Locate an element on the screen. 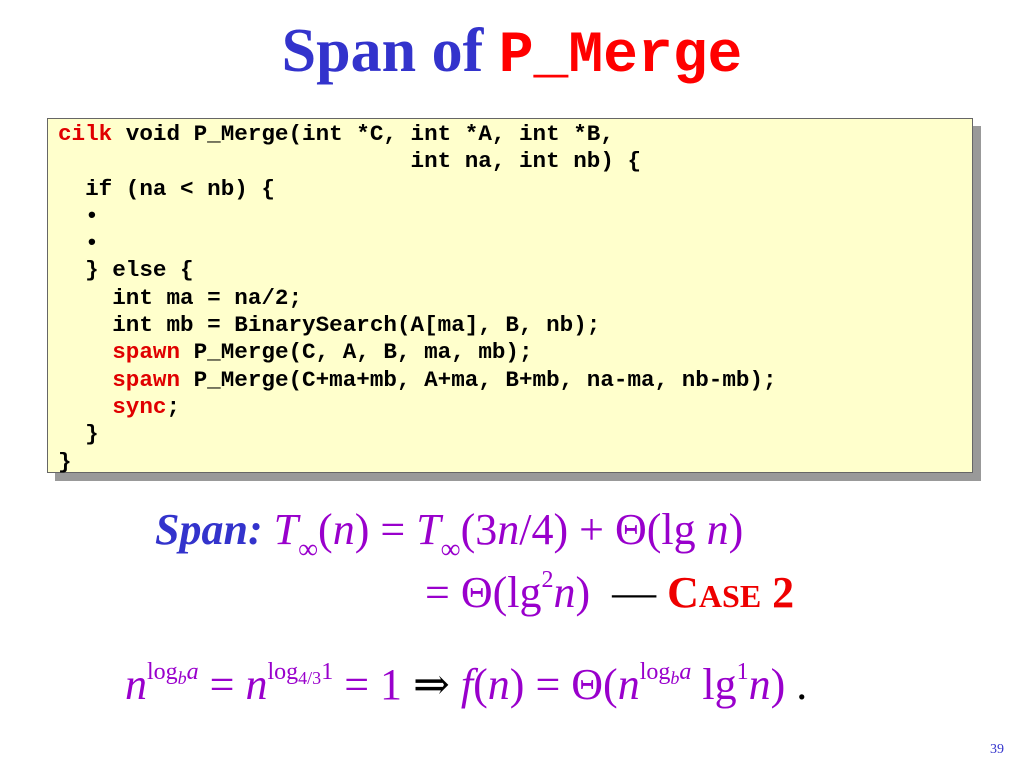 The height and width of the screenshot is (768, 1024). code-line: if (na < nb) { is located at coordinates (417, 189).